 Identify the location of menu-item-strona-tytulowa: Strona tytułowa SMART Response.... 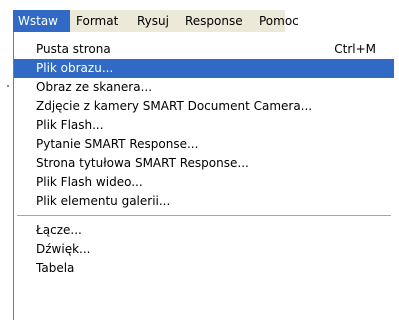
(204, 163).